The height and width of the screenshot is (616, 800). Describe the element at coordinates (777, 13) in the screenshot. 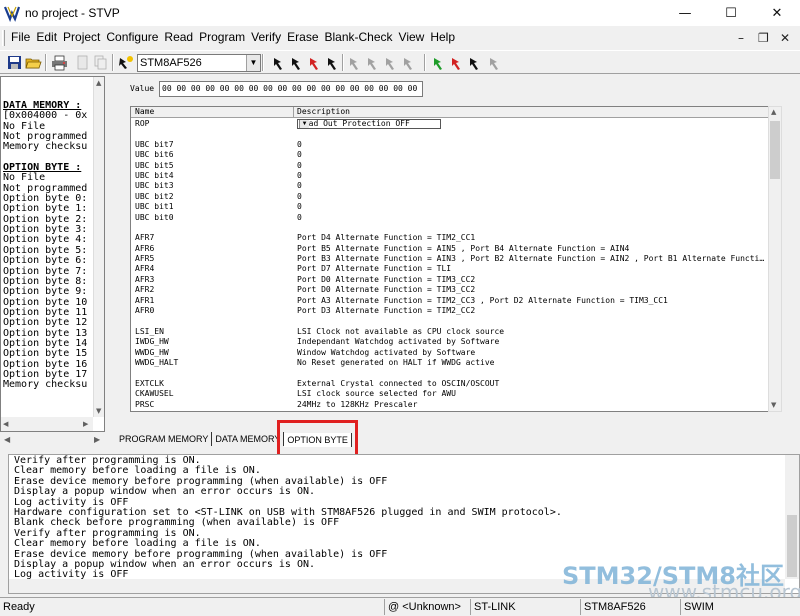

I see `close-button: ✕` at that location.